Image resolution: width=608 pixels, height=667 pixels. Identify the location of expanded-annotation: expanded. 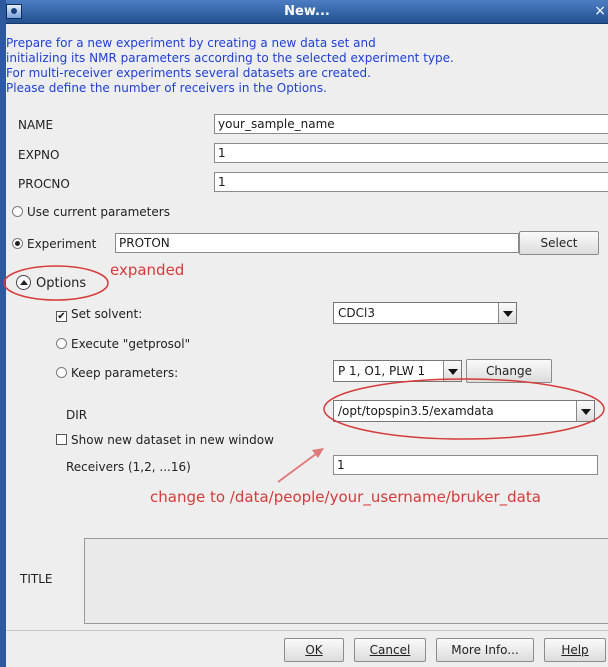
(147, 270).